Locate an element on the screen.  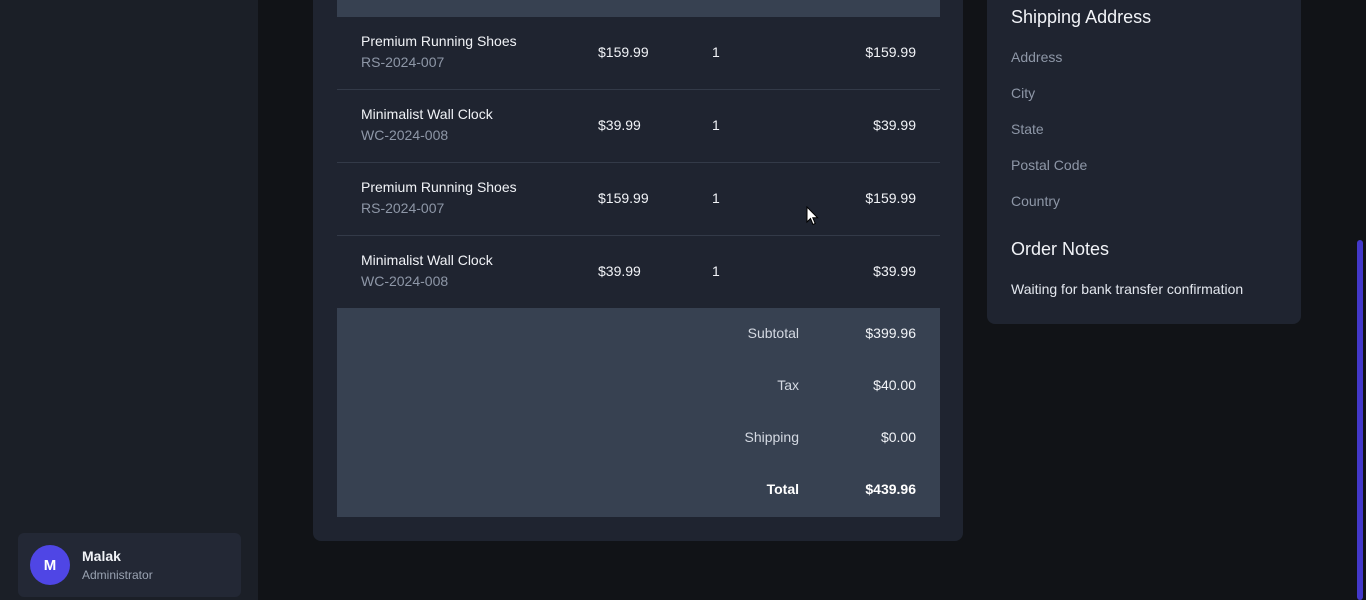
subtotal-row: Subtotal $399.96 is located at coordinates (638, 335).